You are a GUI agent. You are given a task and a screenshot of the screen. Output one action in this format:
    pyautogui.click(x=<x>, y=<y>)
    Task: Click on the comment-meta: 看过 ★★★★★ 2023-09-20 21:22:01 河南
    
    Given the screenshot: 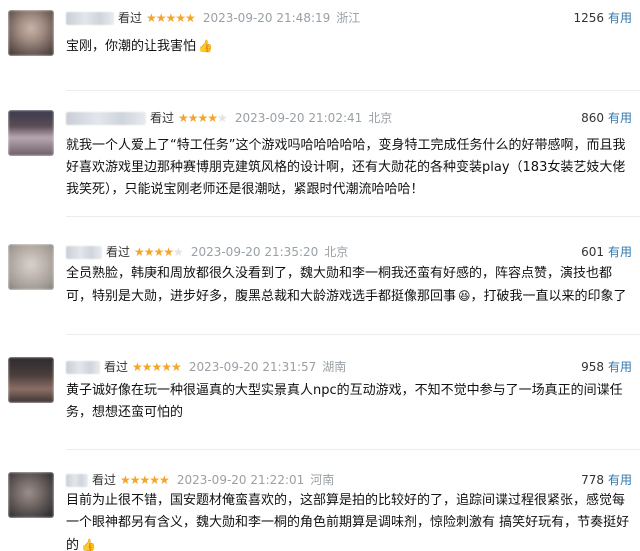 What is the action you would take?
    pyautogui.click(x=200, y=480)
    